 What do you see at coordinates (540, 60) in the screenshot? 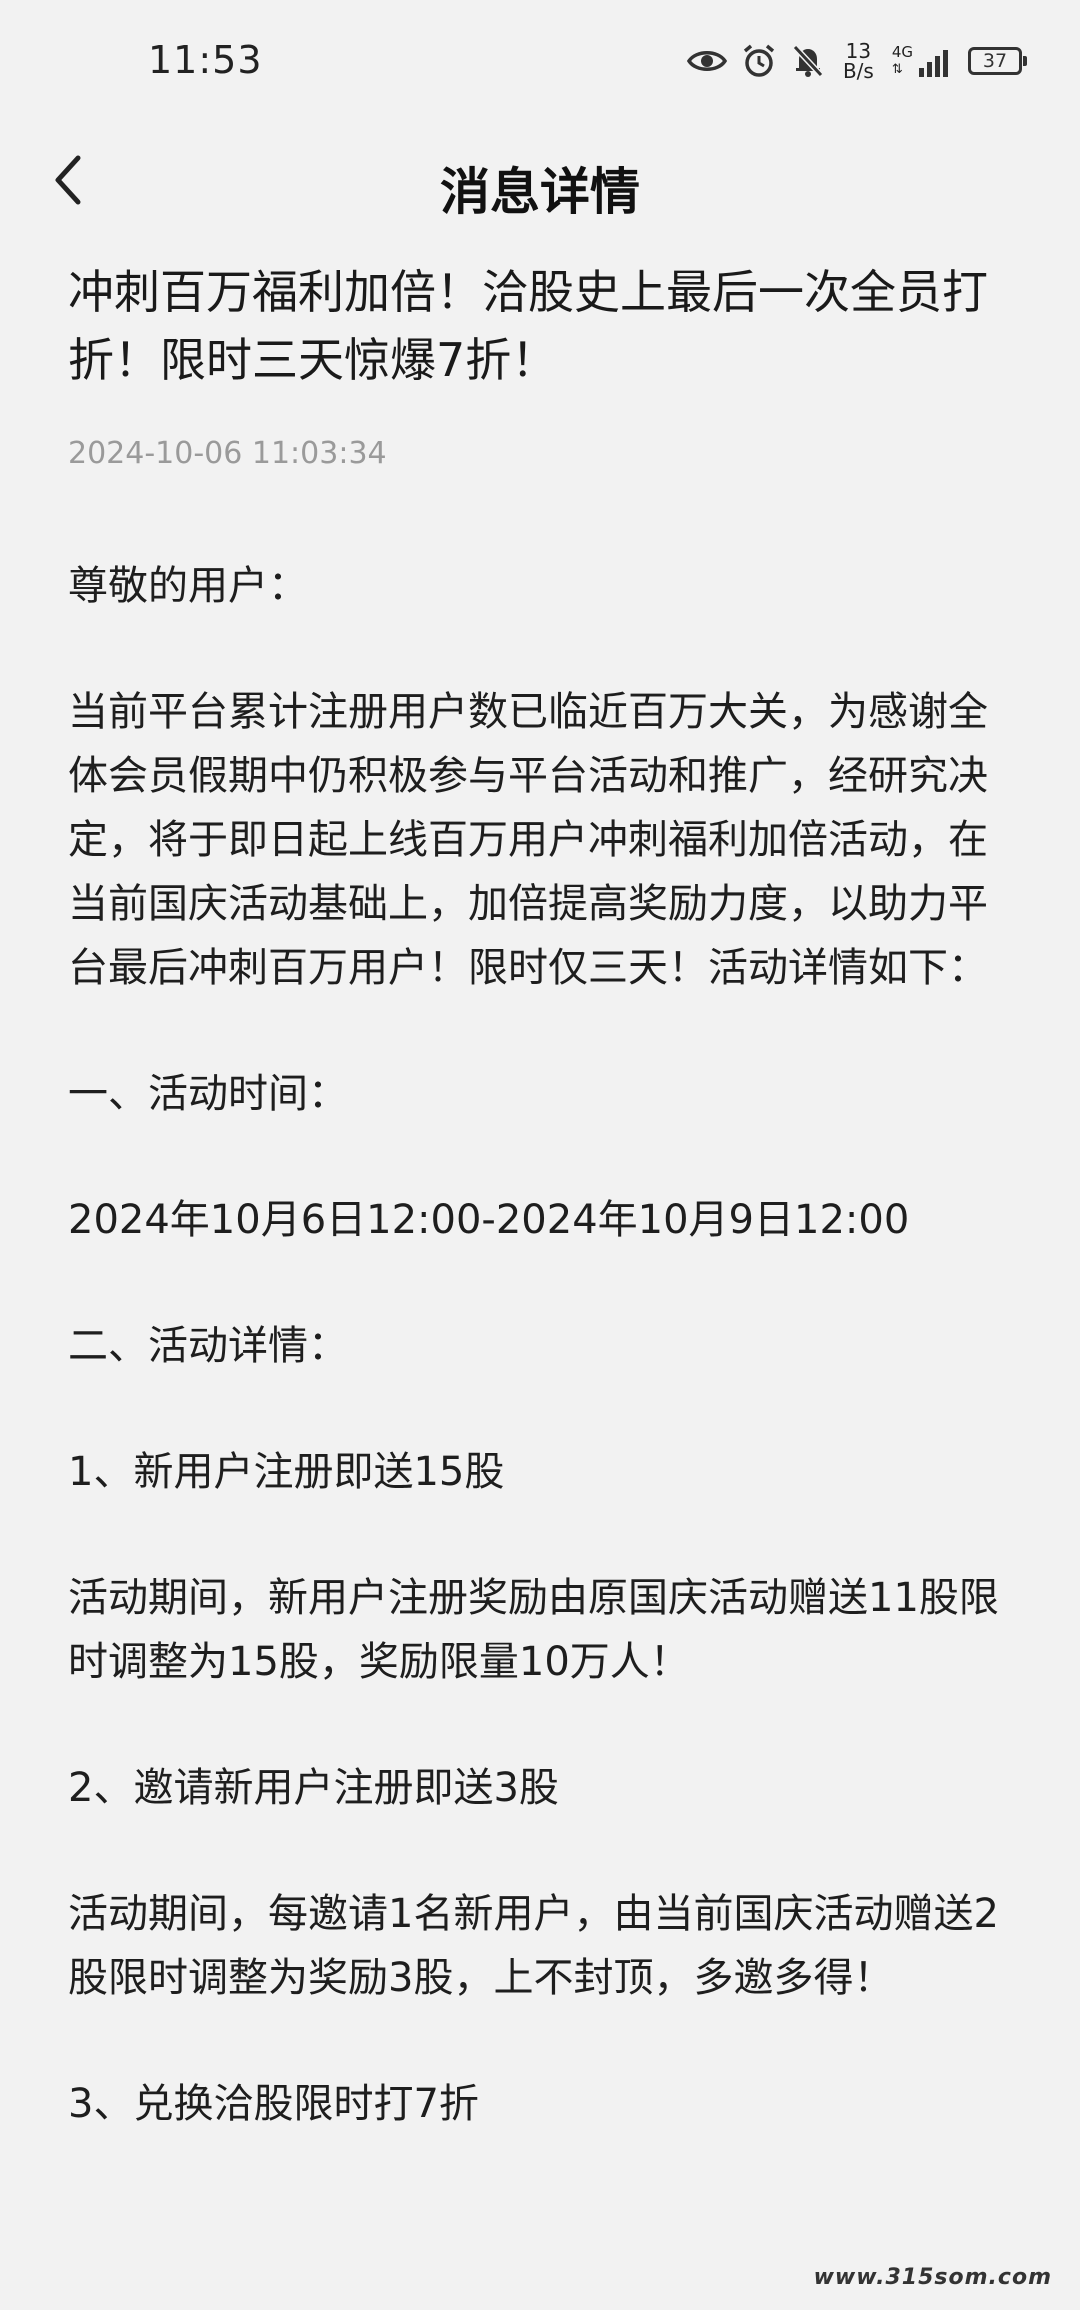
I see `status-bar: 11:53 13 B/s 4G ⇅ 37` at bounding box center [540, 60].